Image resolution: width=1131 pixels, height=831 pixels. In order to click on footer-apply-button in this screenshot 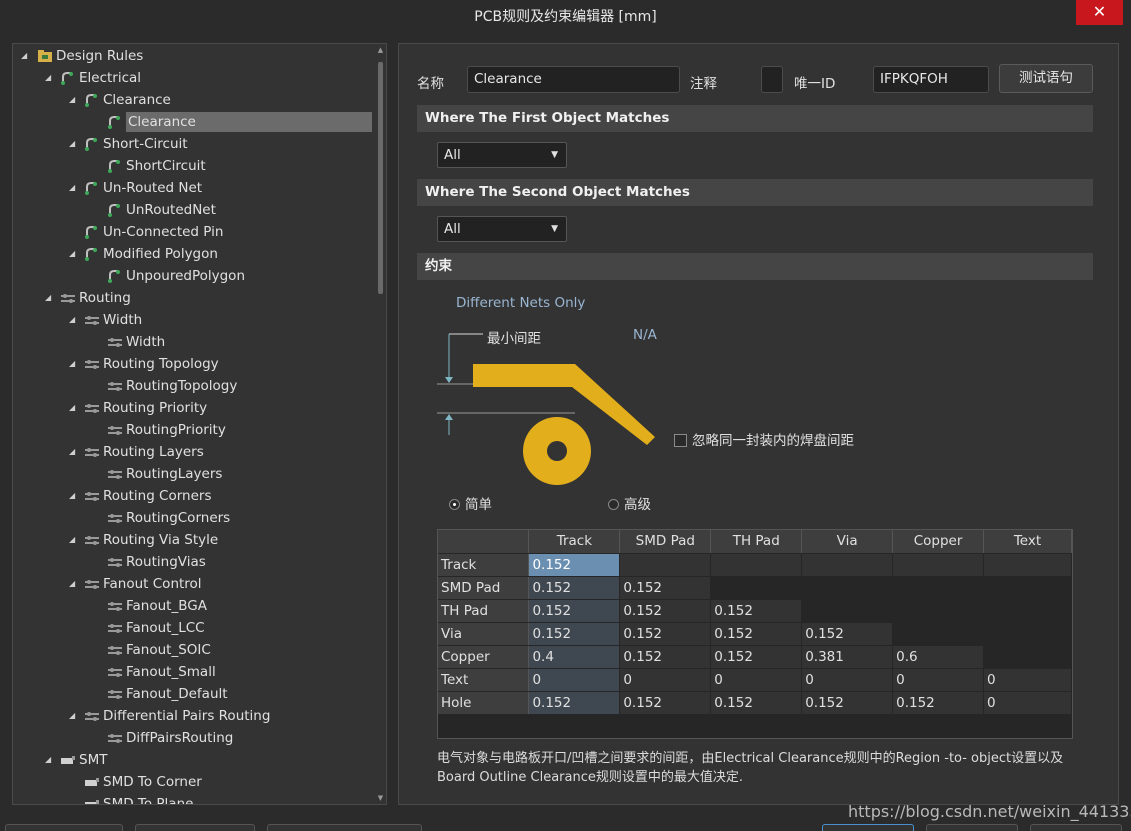, I will do `click(1076, 827)`.